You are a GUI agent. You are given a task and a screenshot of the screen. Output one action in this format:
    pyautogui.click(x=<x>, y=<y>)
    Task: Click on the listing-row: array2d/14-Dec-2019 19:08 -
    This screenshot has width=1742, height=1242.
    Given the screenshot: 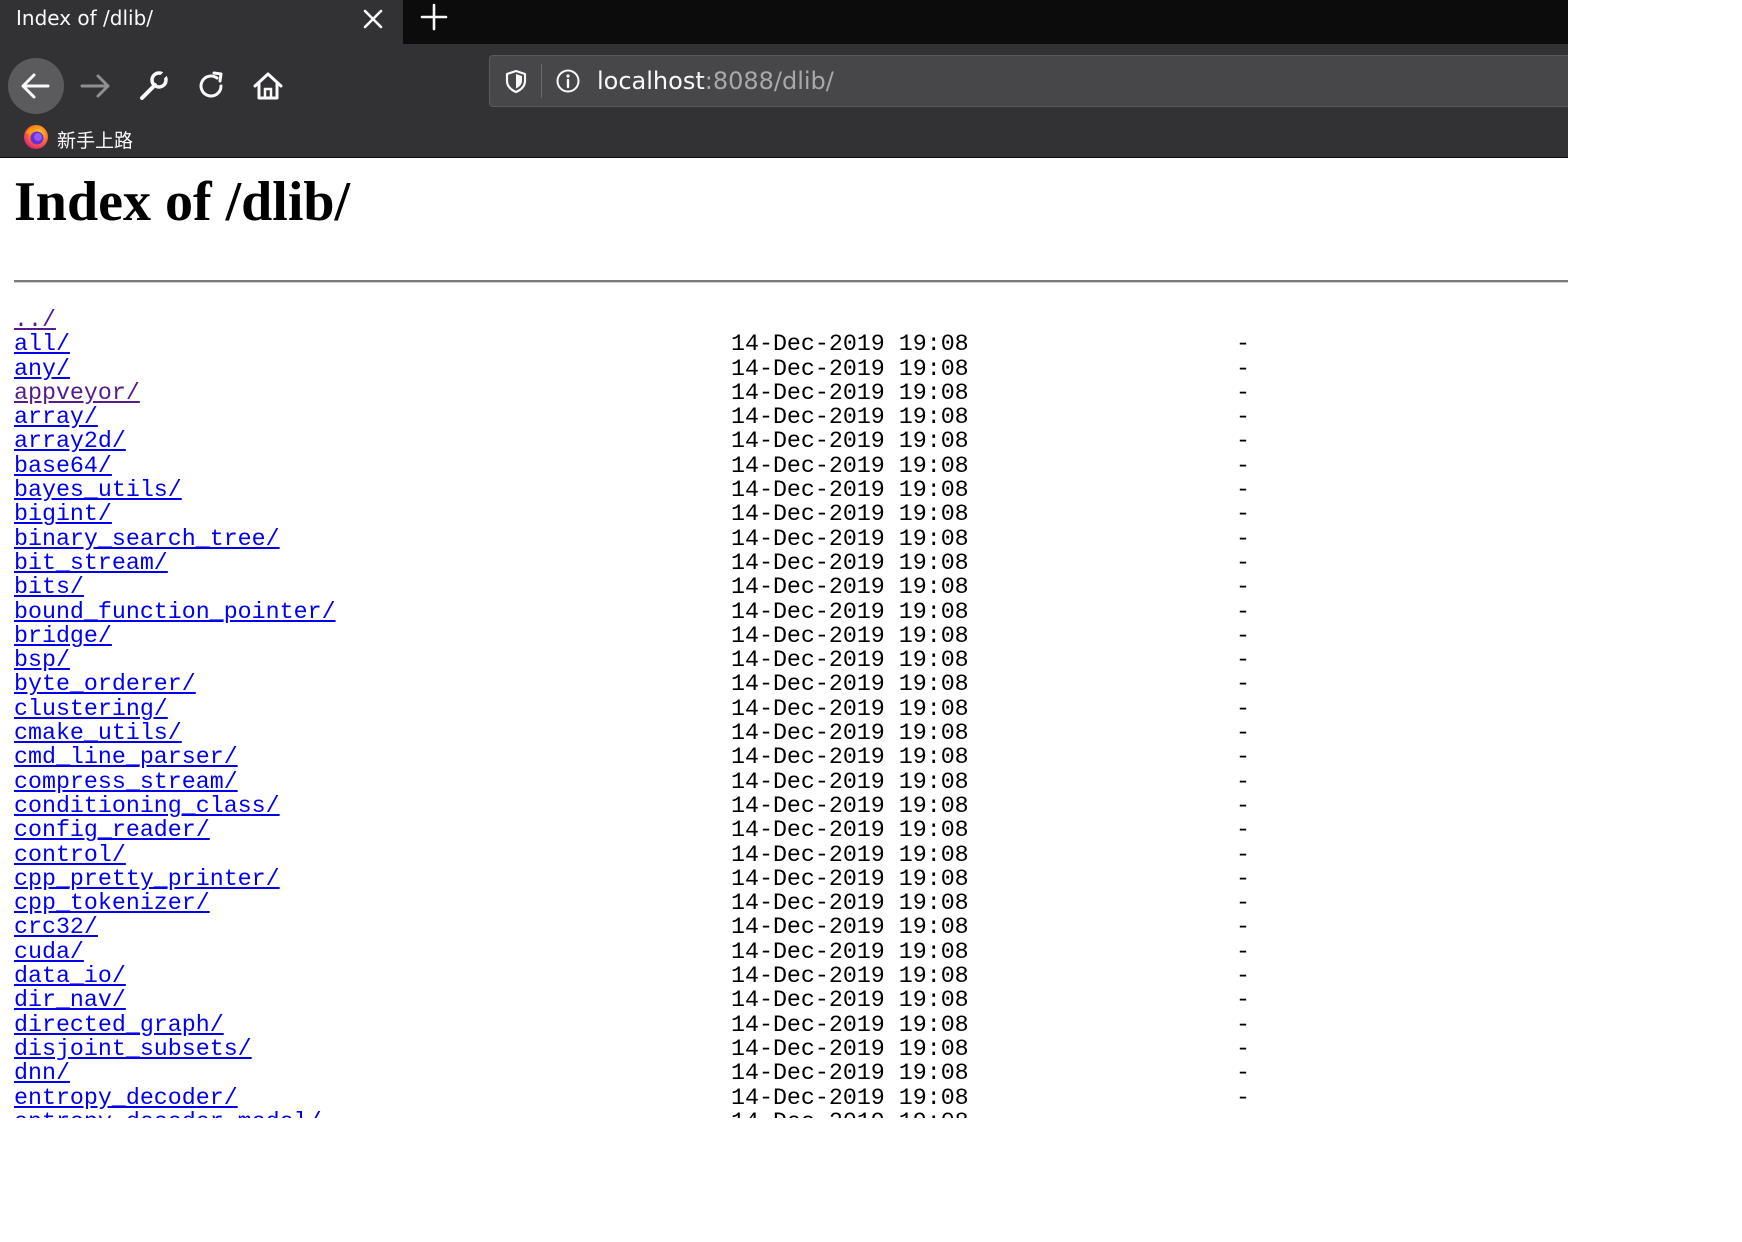 What is the action you would take?
    pyautogui.click(x=791, y=441)
    